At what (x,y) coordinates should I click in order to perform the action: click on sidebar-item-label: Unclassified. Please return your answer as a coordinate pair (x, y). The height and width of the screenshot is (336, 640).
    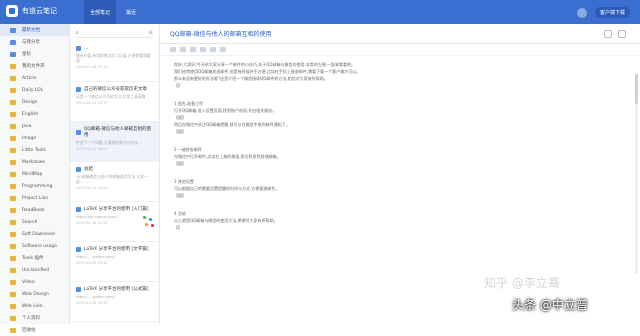
    Looking at the image, I should click on (36, 270).